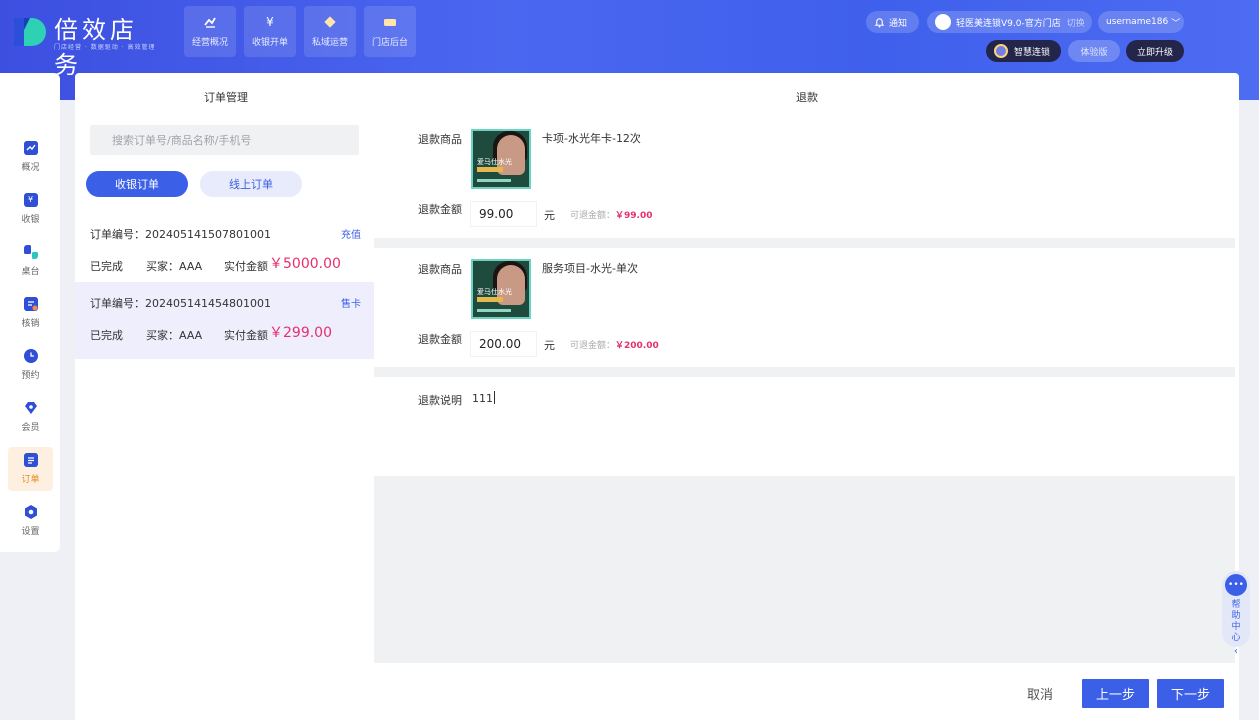  Describe the element at coordinates (30, 460) in the screenshot. I see `order-icon` at that location.